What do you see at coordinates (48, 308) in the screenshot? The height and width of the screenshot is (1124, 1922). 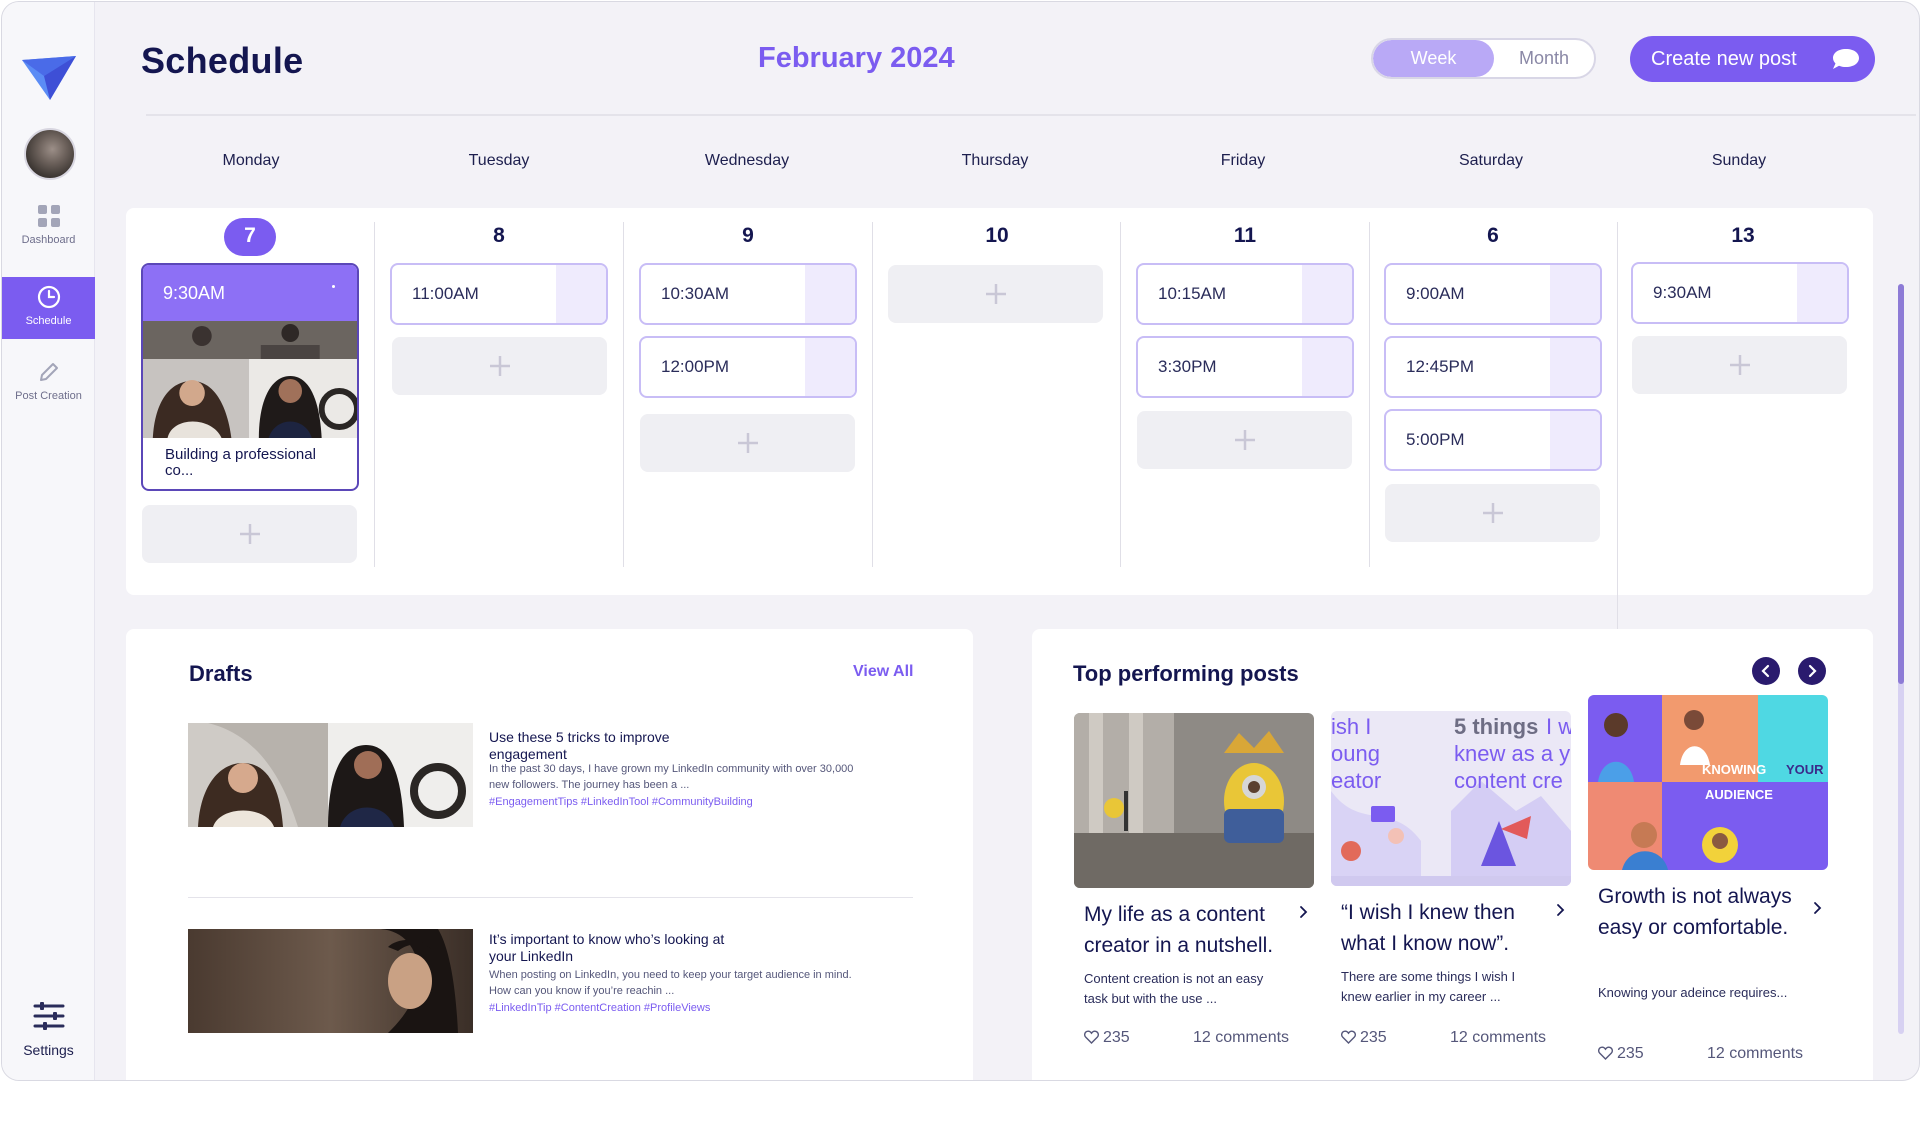 I see `sidebar-item-schedule: Schedule` at bounding box center [48, 308].